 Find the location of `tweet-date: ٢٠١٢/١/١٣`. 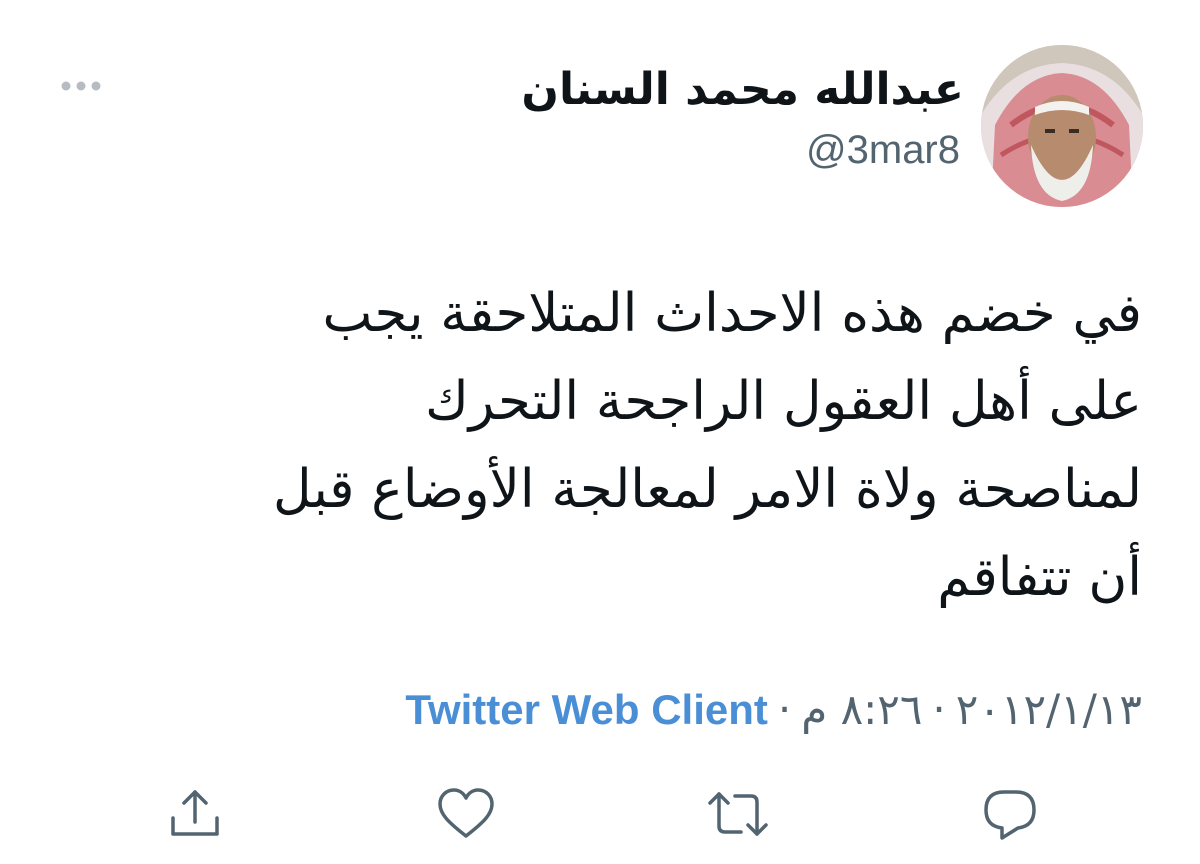

tweet-date: ٢٠١٢/١/١٣ is located at coordinates (1049, 709).